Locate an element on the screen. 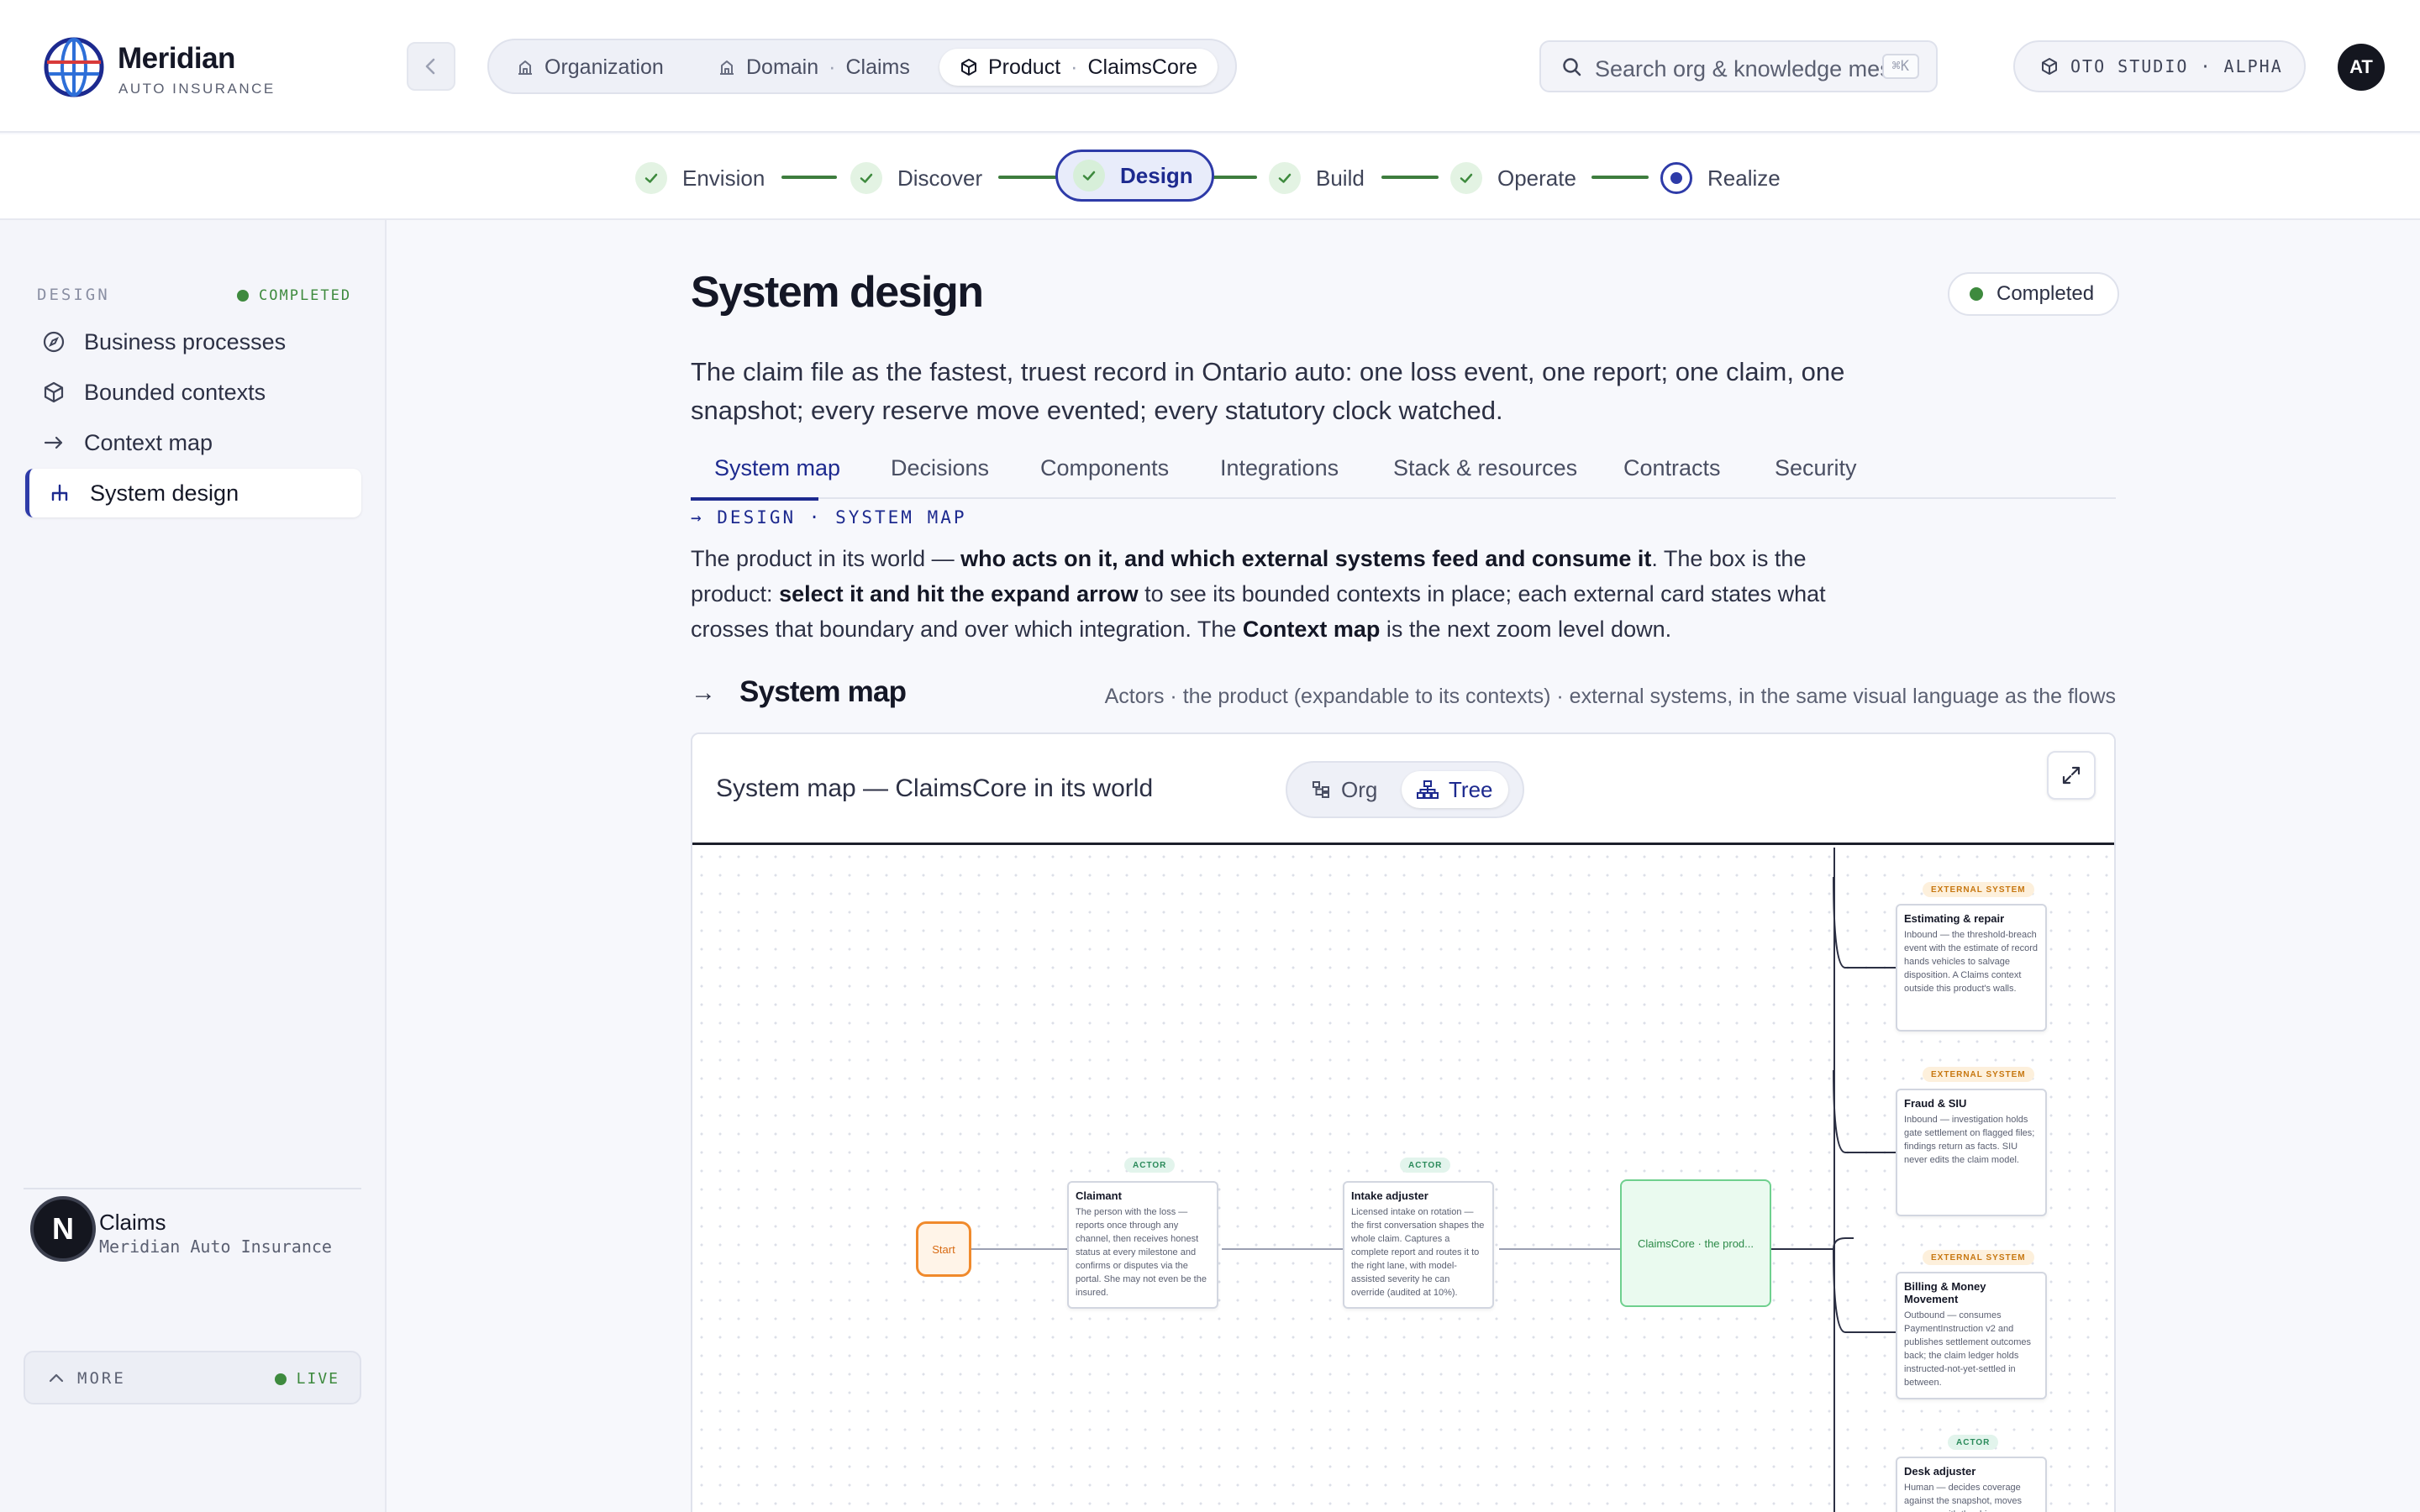  step-label: Build is located at coordinates (1341, 178).